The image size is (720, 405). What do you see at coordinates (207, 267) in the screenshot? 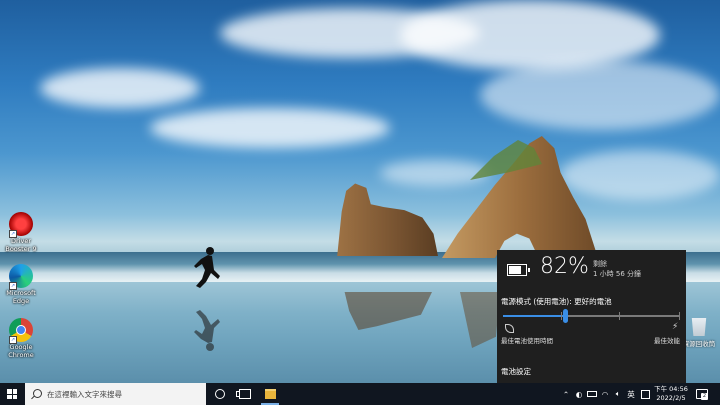
I see `runner-silhouette` at bounding box center [207, 267].